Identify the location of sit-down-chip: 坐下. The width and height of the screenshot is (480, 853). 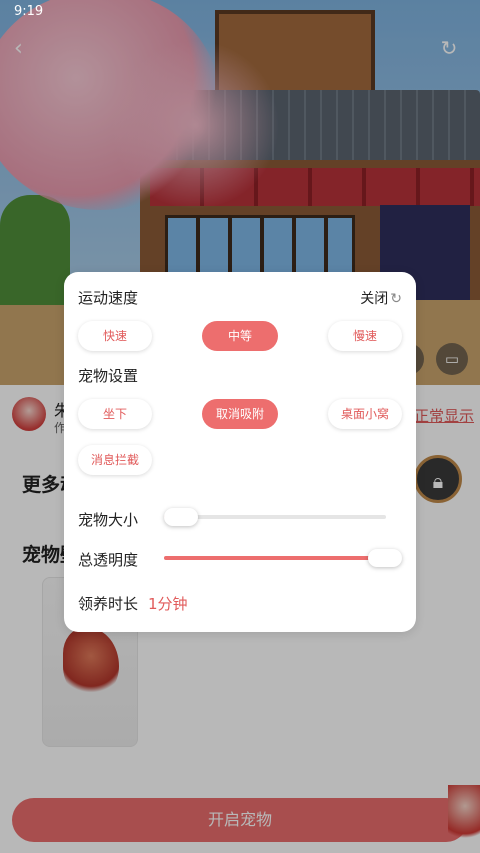
(115, 414).